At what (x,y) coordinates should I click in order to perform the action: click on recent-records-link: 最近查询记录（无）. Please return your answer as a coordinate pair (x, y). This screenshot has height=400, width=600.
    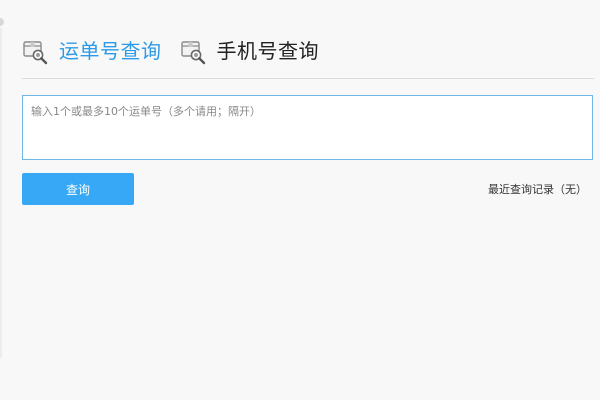
    Looking at the image, I should click on (537, 189).